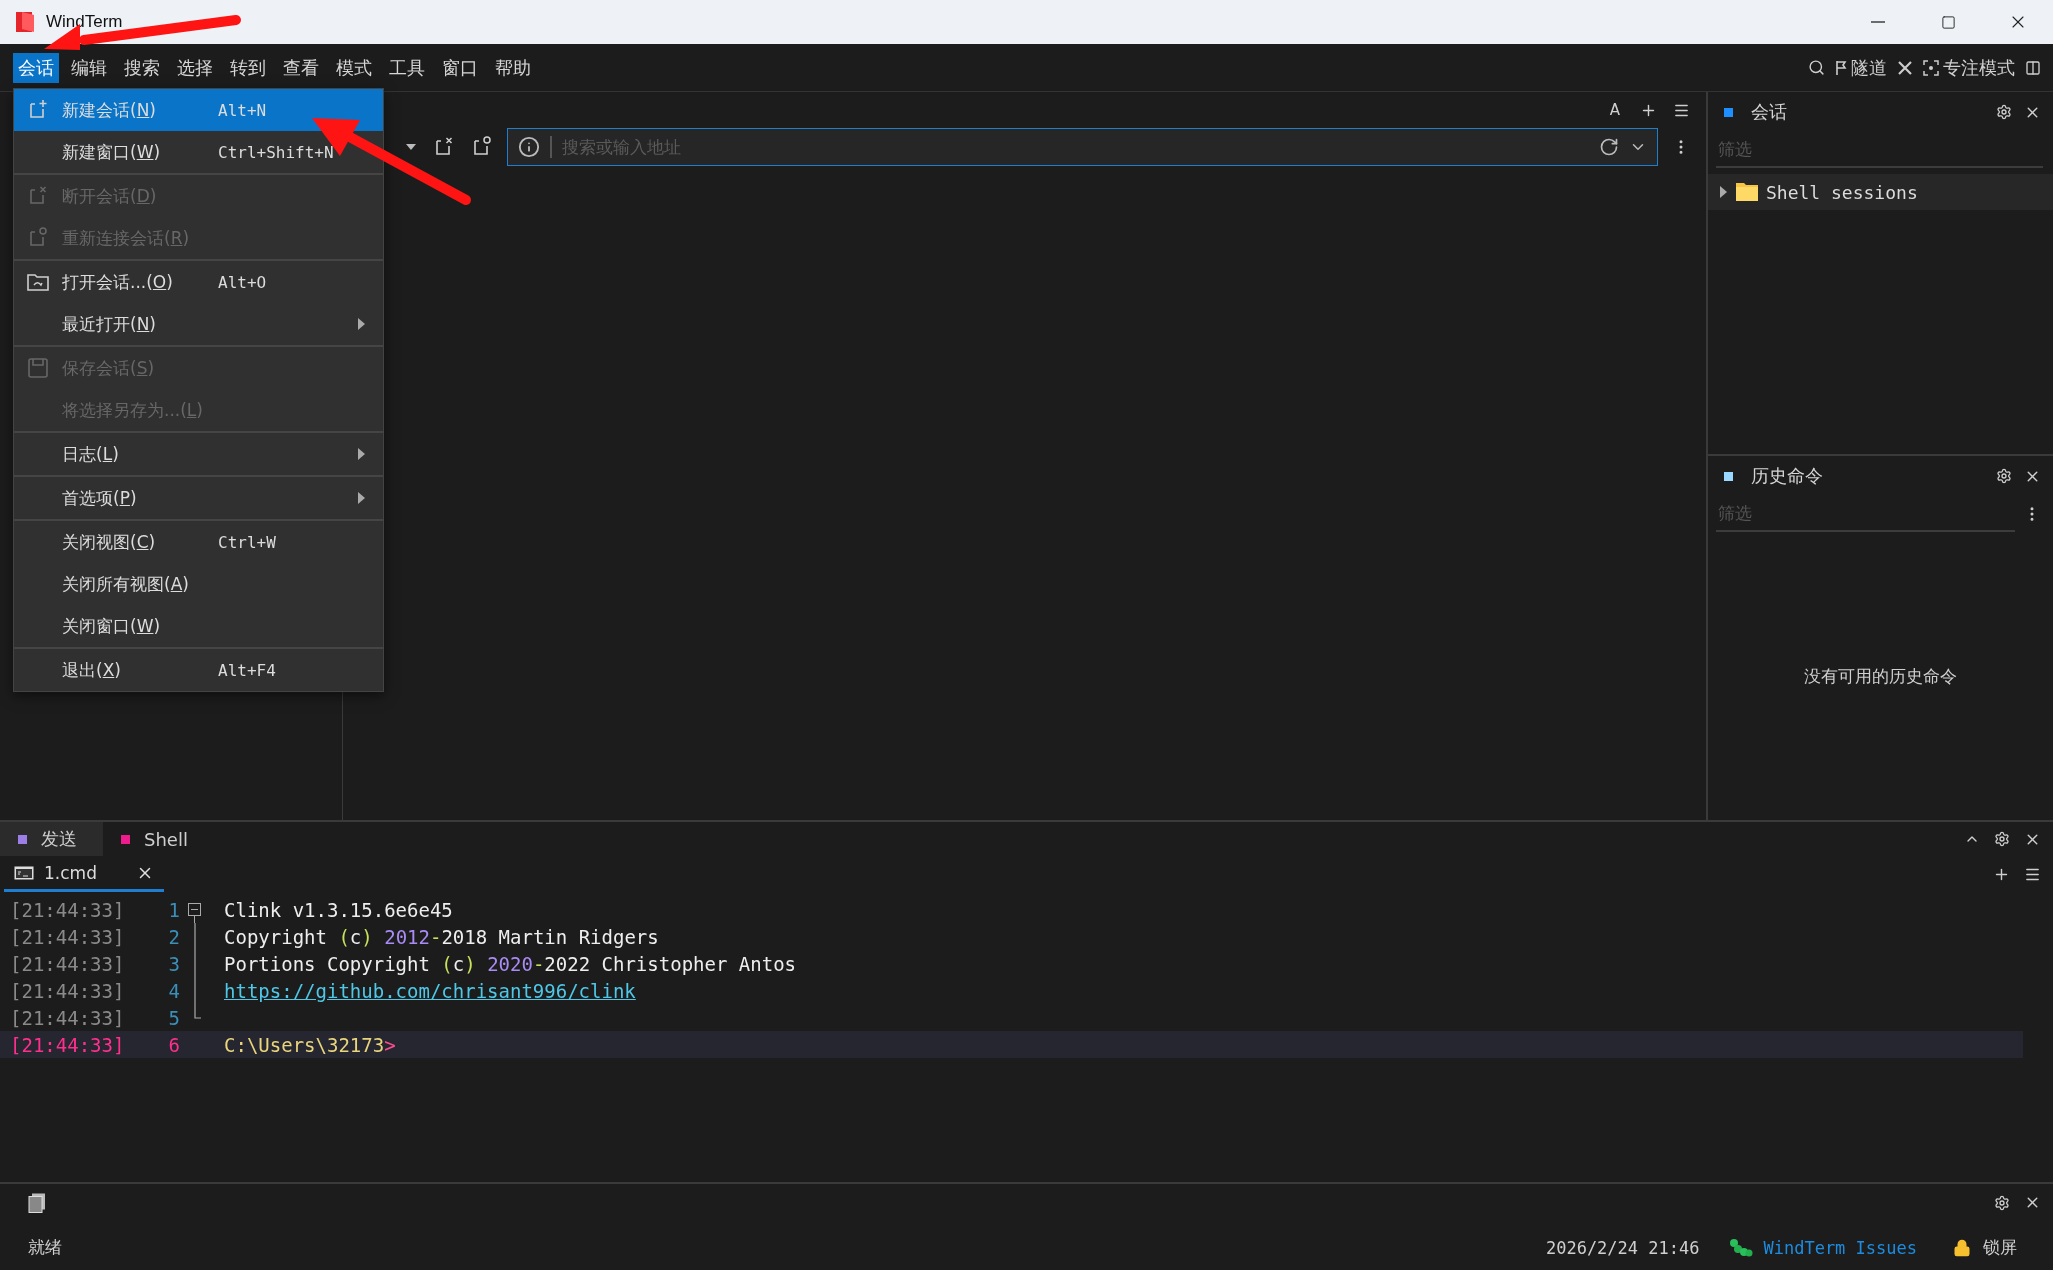 This screenshot has height=1270, width=2053. What do you see at coordinates (198, 542) in the screenshot?
I see `menu-item: 关闭视图(C) Ctrl+W` at bounding box center [198, 542].